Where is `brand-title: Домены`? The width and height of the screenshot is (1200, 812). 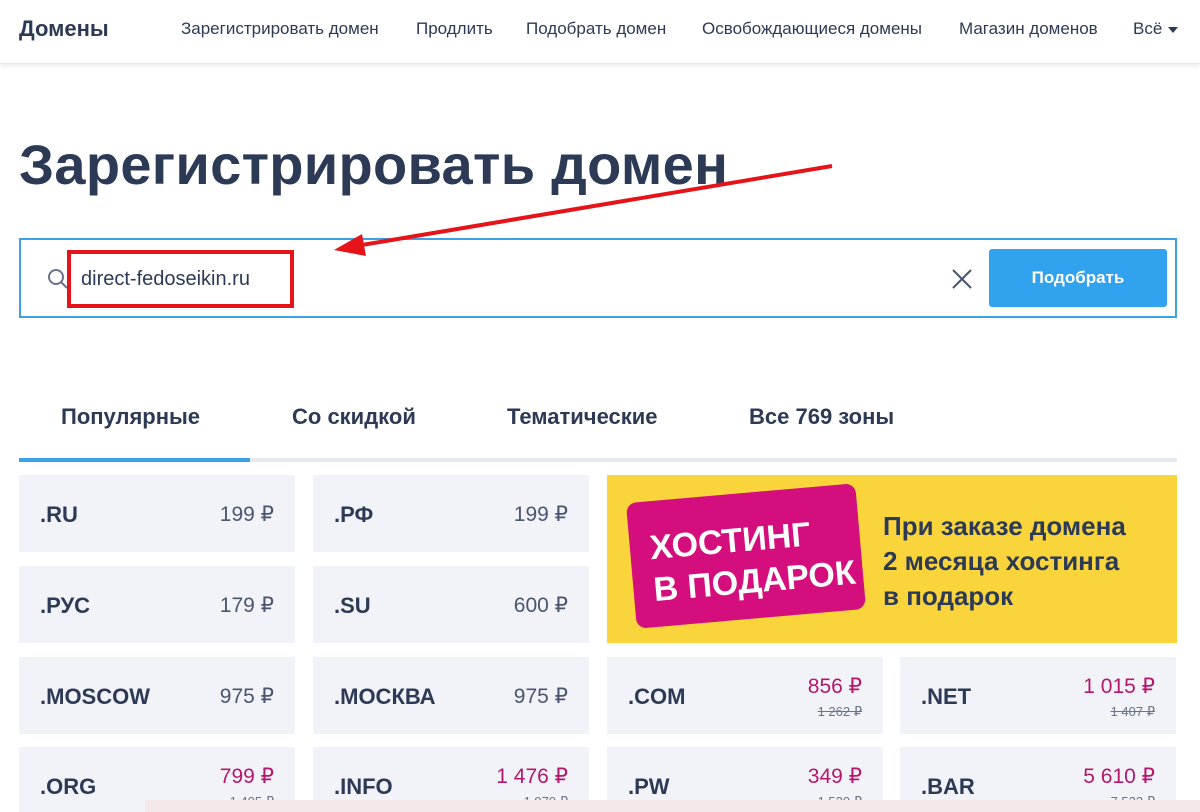
brand-title: Домены is located at coordinates (64, 29).